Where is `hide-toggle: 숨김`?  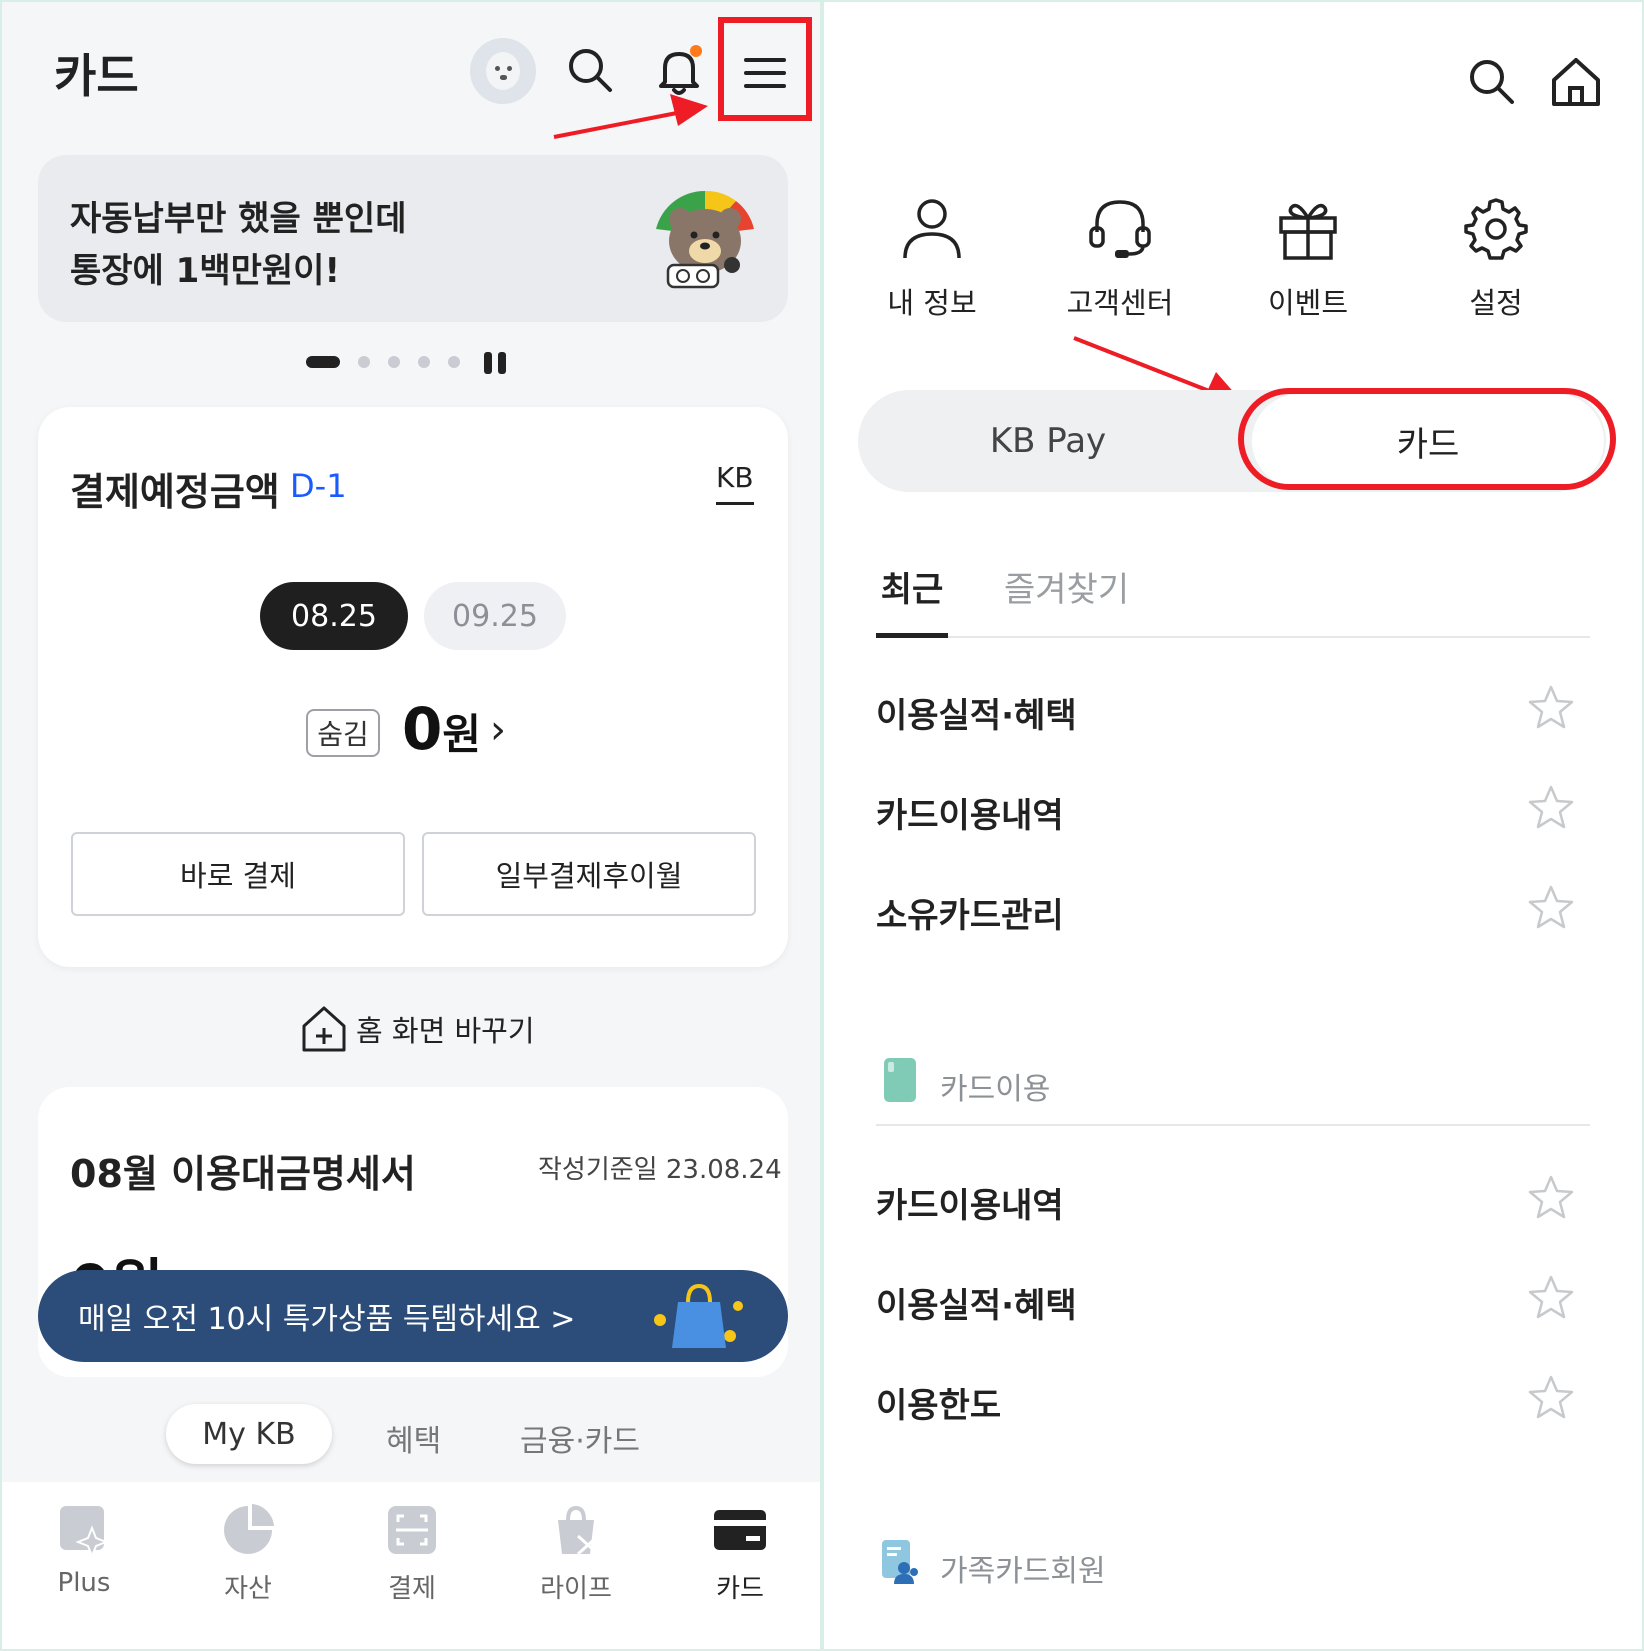 hide-toggle: 숨김 is located at coordinates (343, 733).